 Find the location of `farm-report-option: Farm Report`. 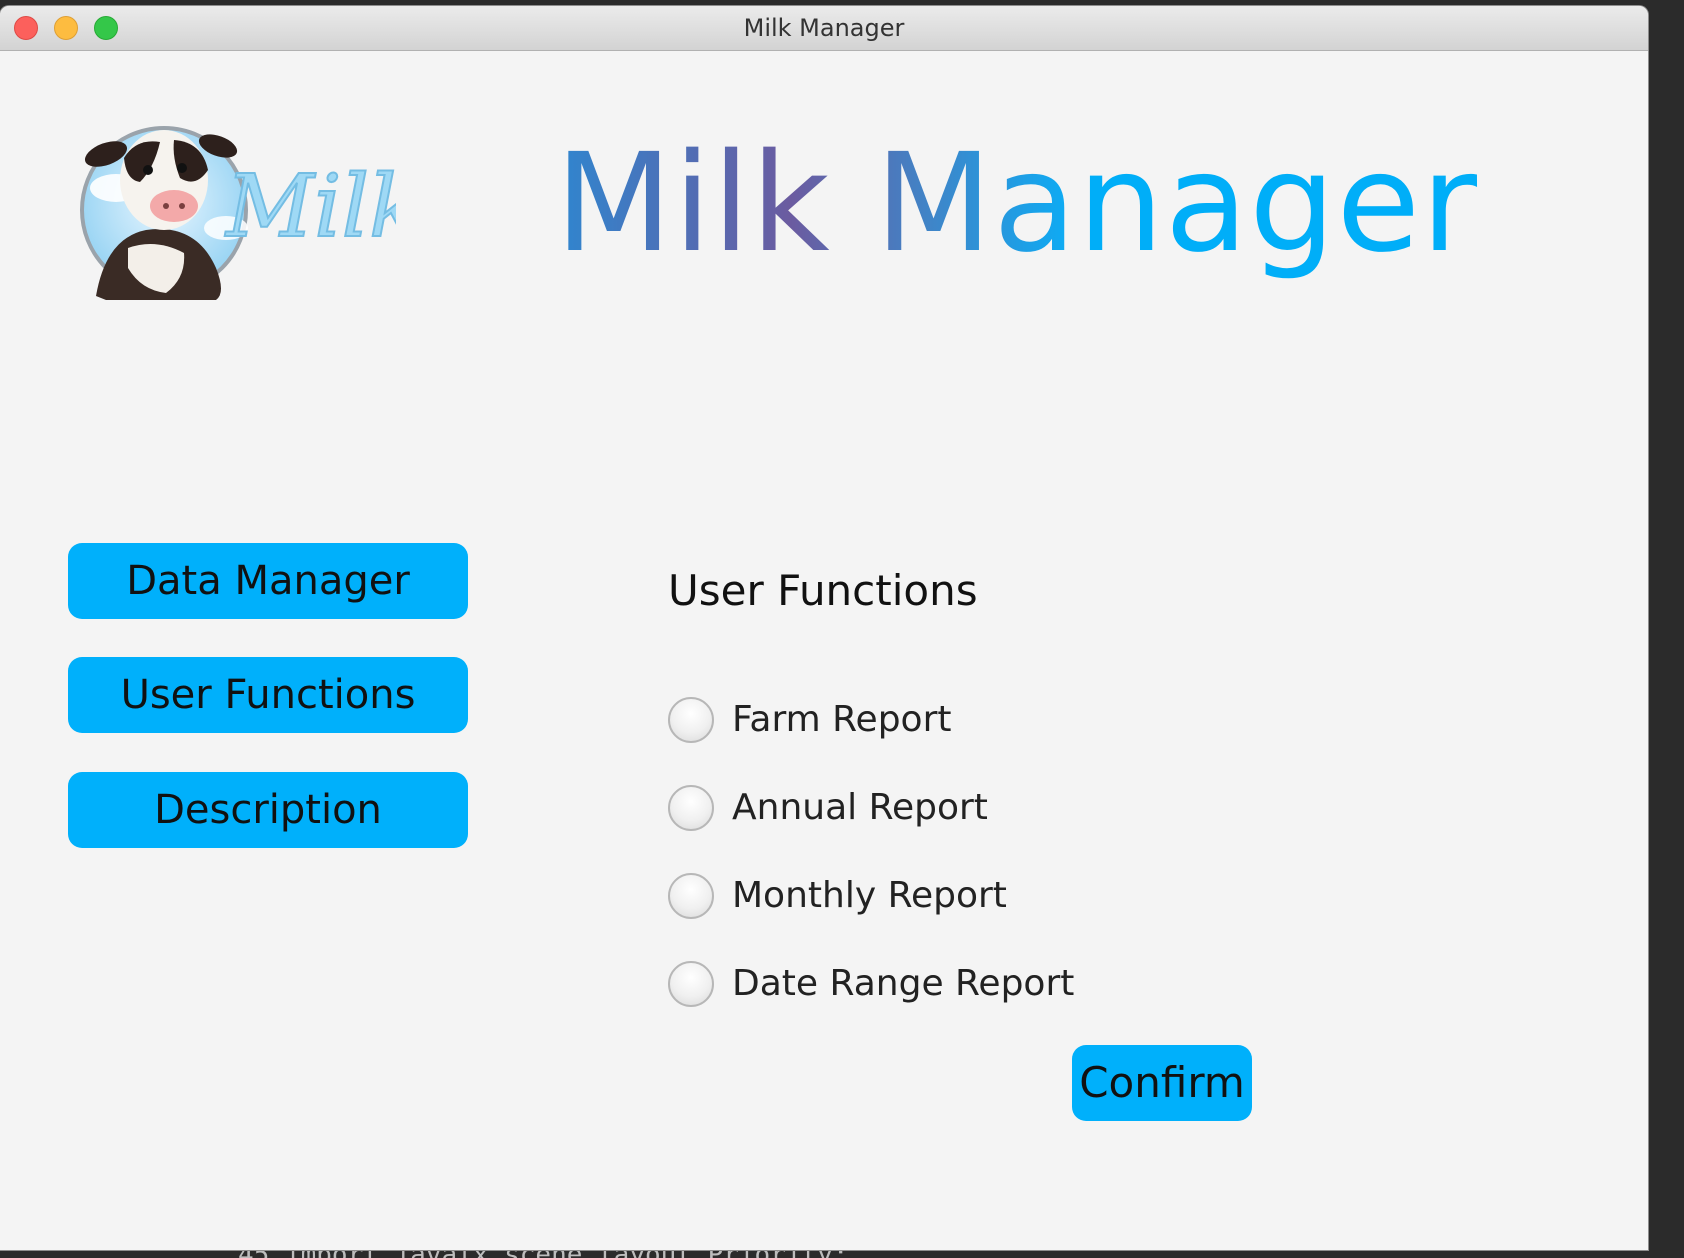

farm-report-option: Farm Report is located at coordinates (898, 720).